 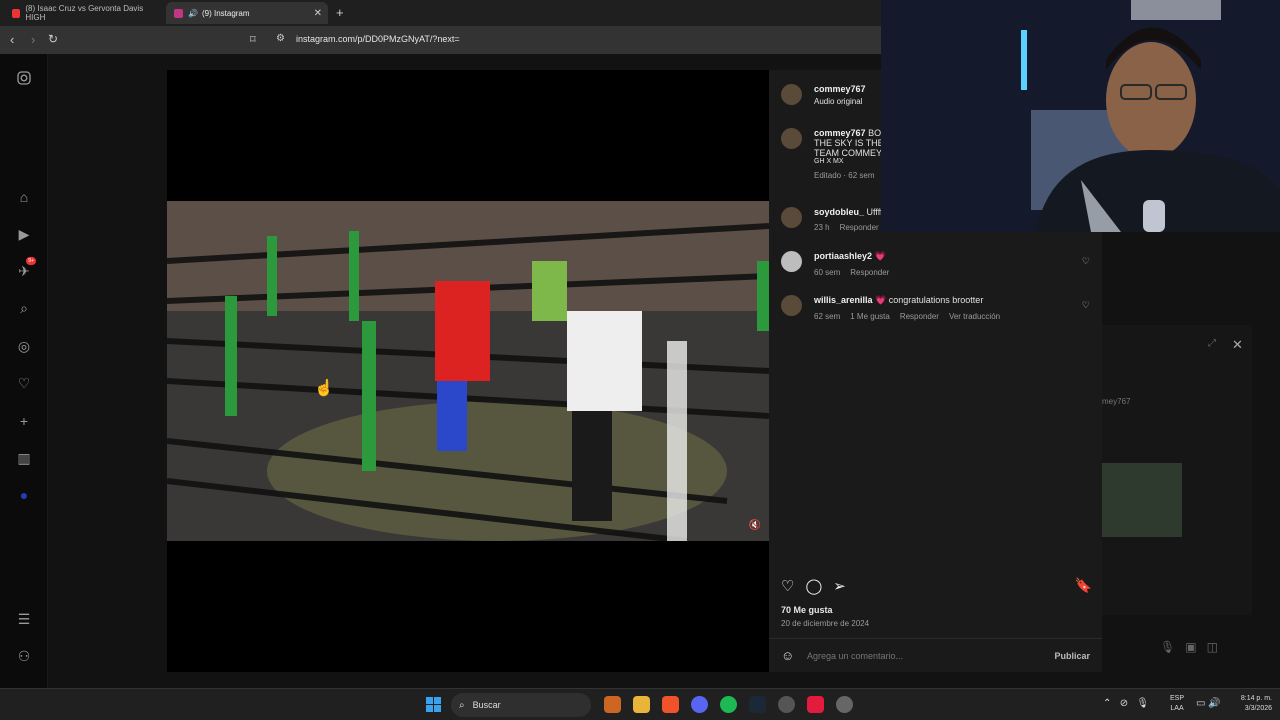 I want to click on instagram-icon, so click(x=178, y=13).